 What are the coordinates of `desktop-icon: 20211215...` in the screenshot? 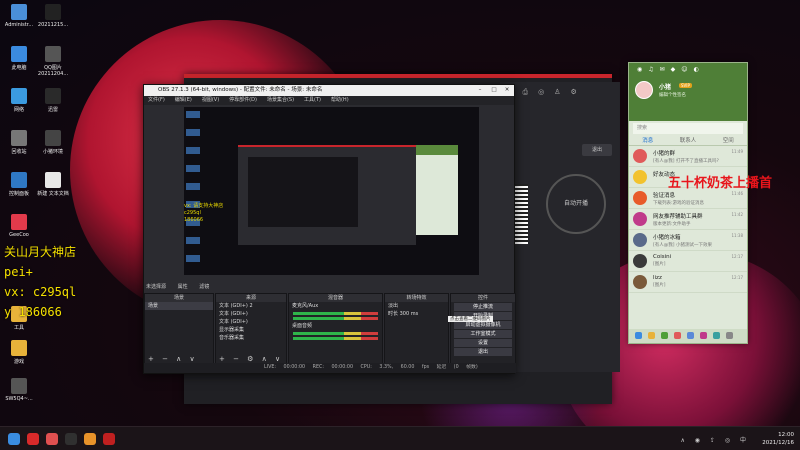 It's located at (53, 16).